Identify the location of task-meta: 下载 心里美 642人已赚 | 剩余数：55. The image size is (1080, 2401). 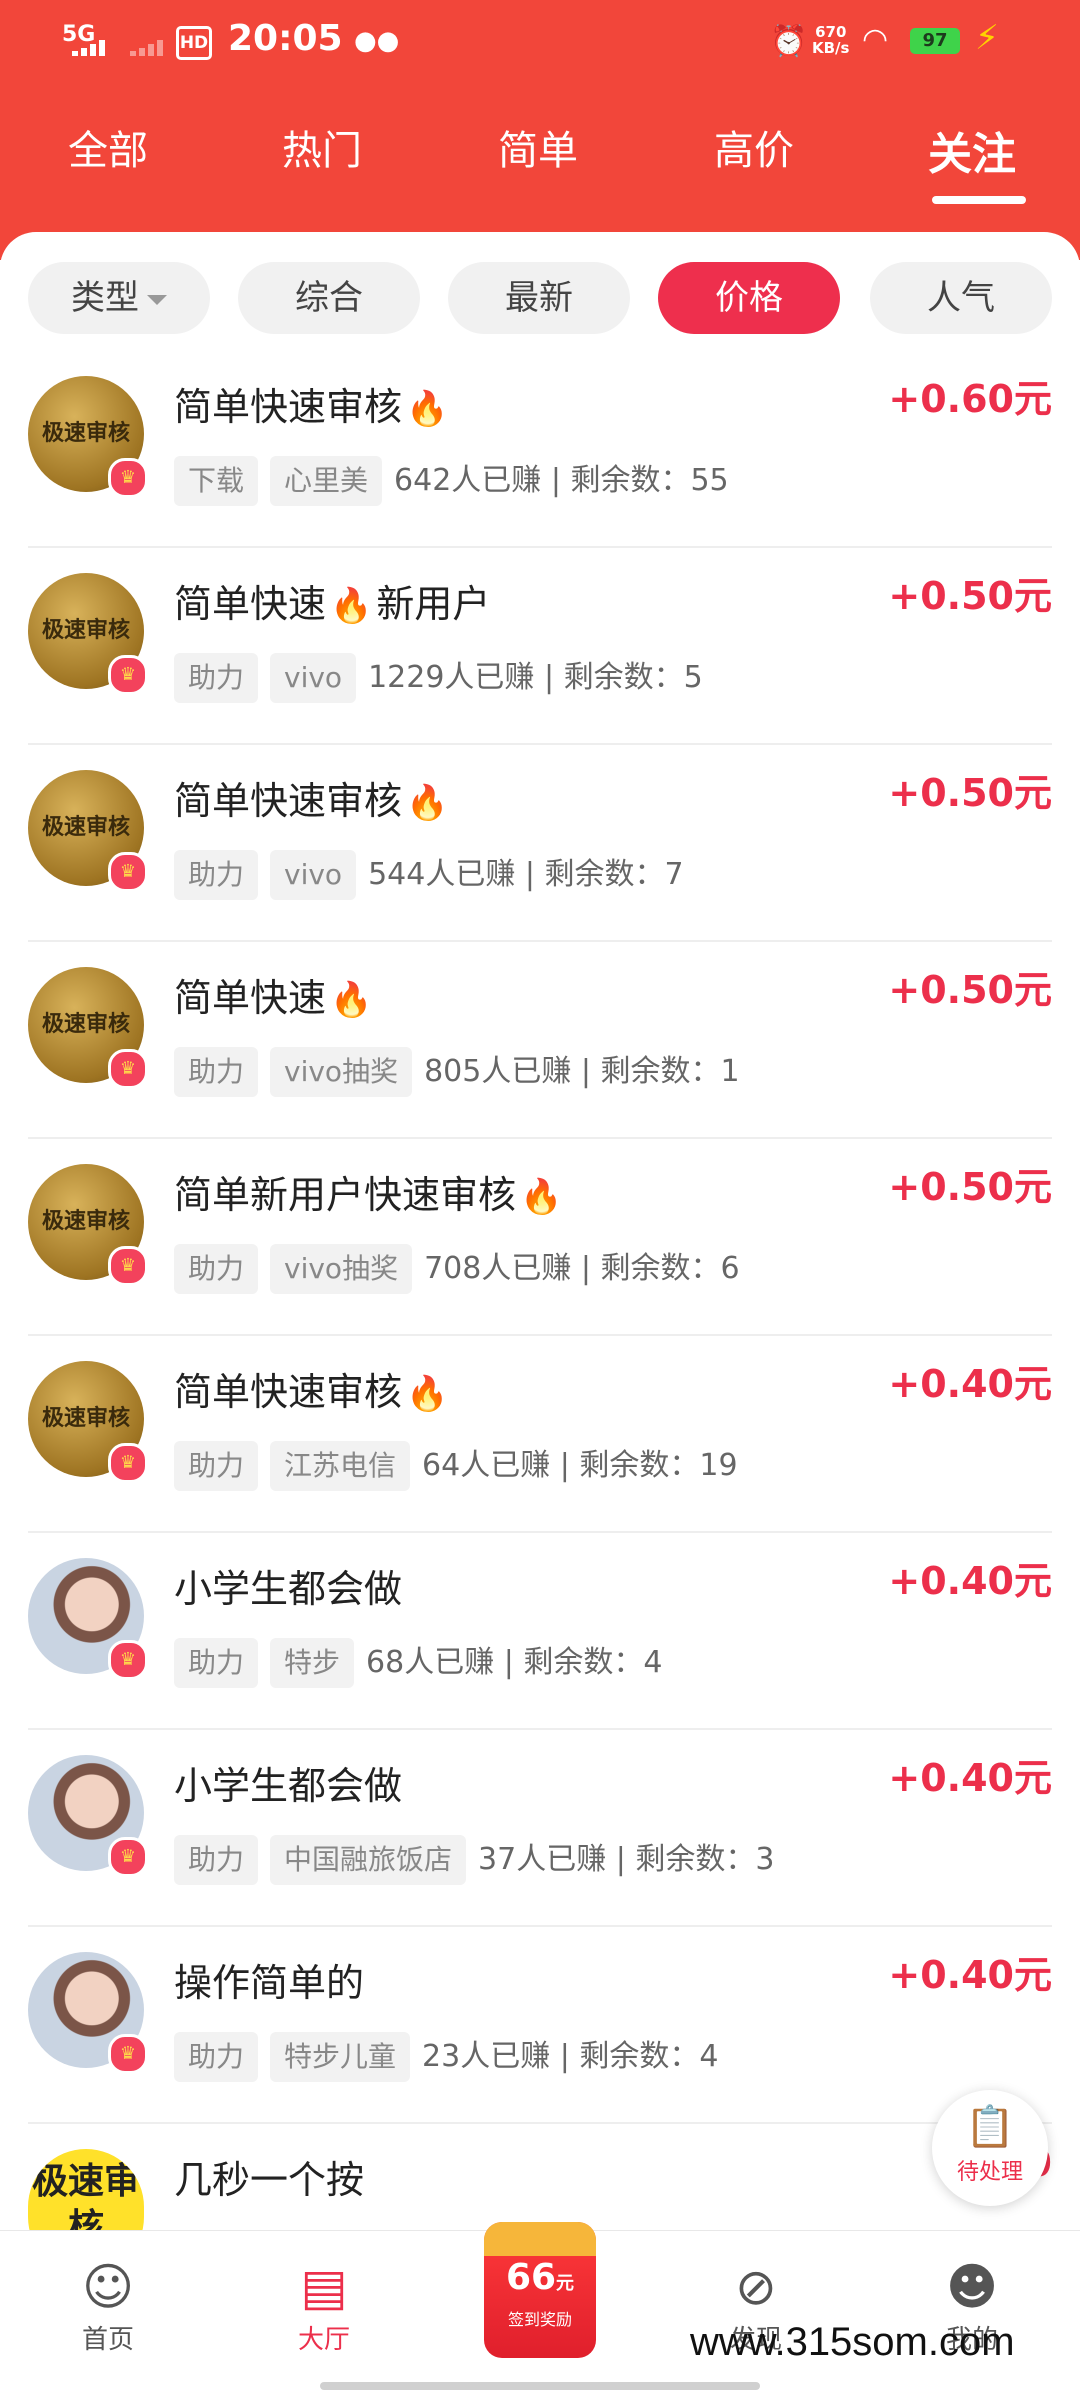
(451, 481).